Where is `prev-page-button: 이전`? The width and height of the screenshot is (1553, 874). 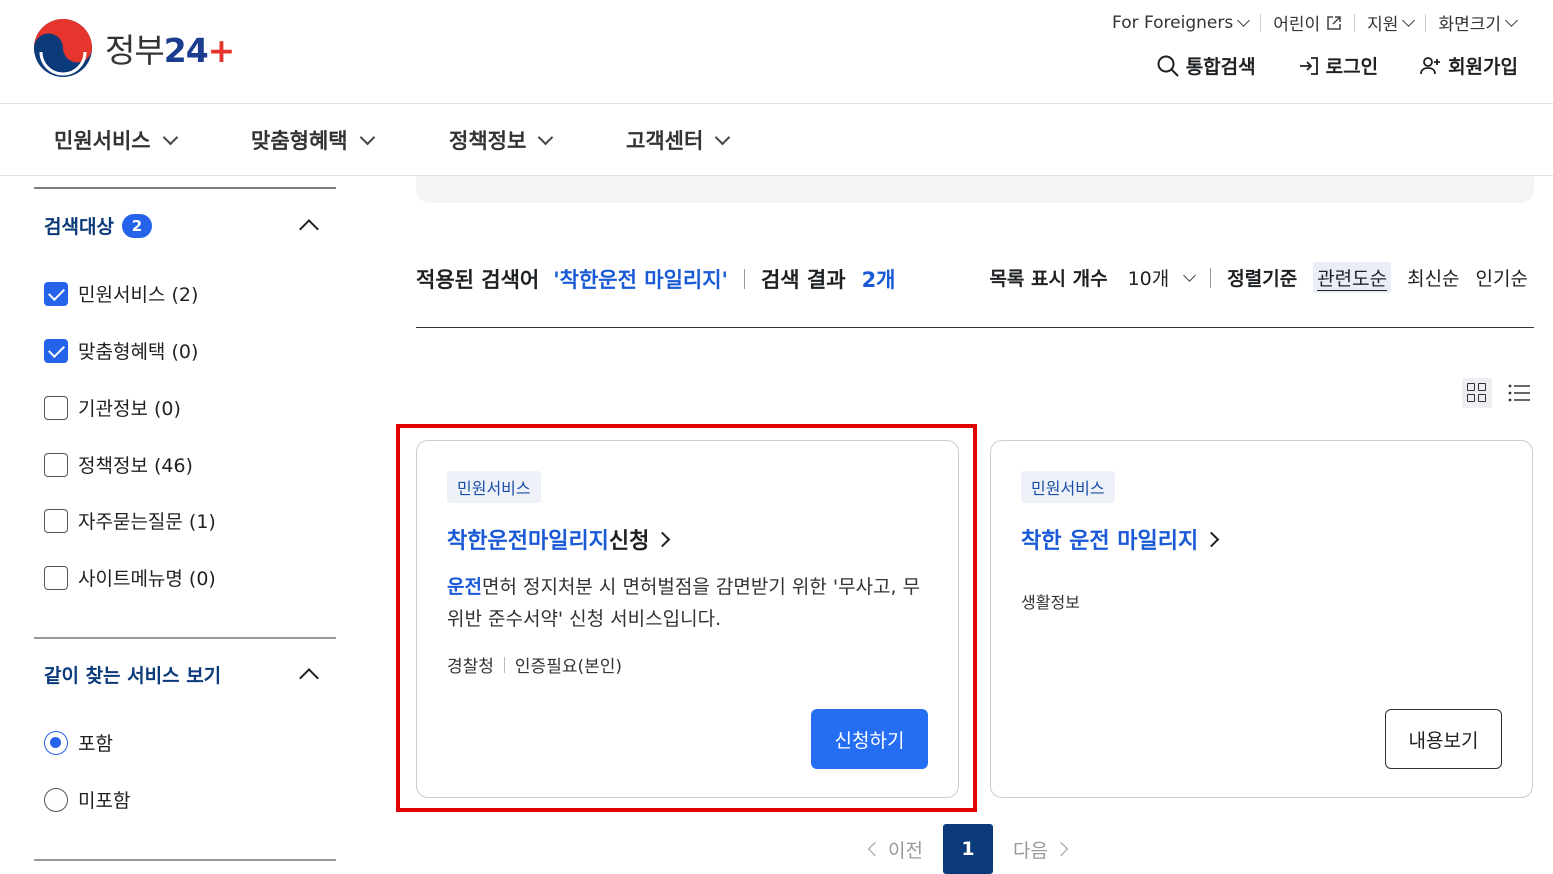
prev-page-button: 이전 is located at coordinates (895, 849).